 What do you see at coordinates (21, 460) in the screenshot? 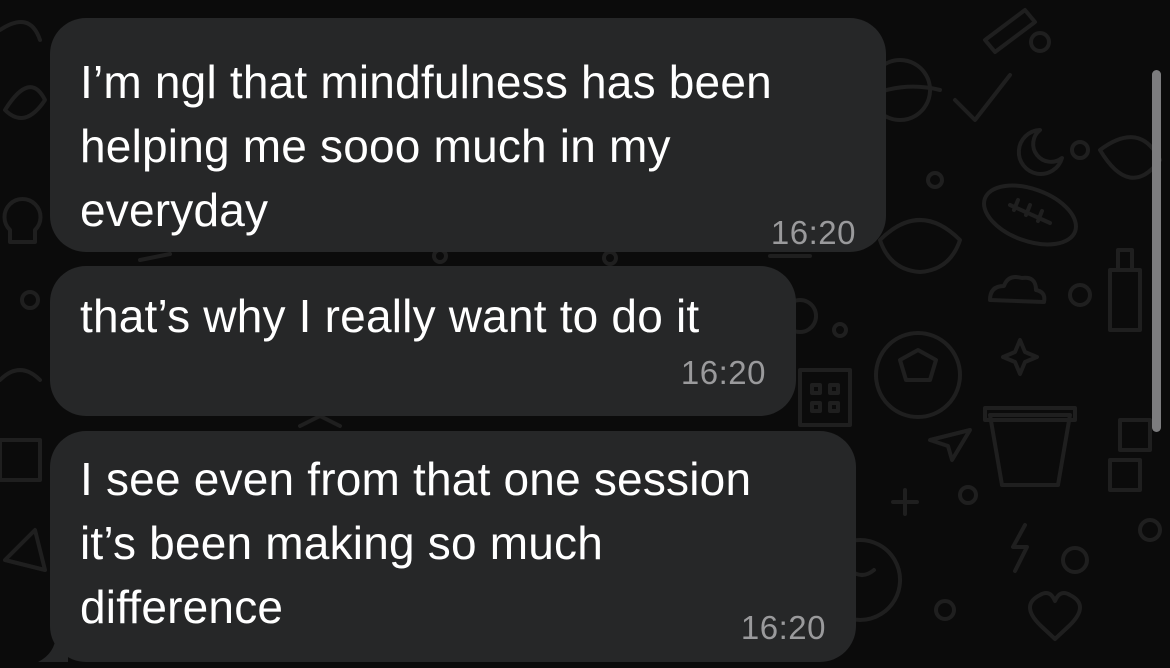
I see `doodle-tag-icon` at bounding box center [21, 460].